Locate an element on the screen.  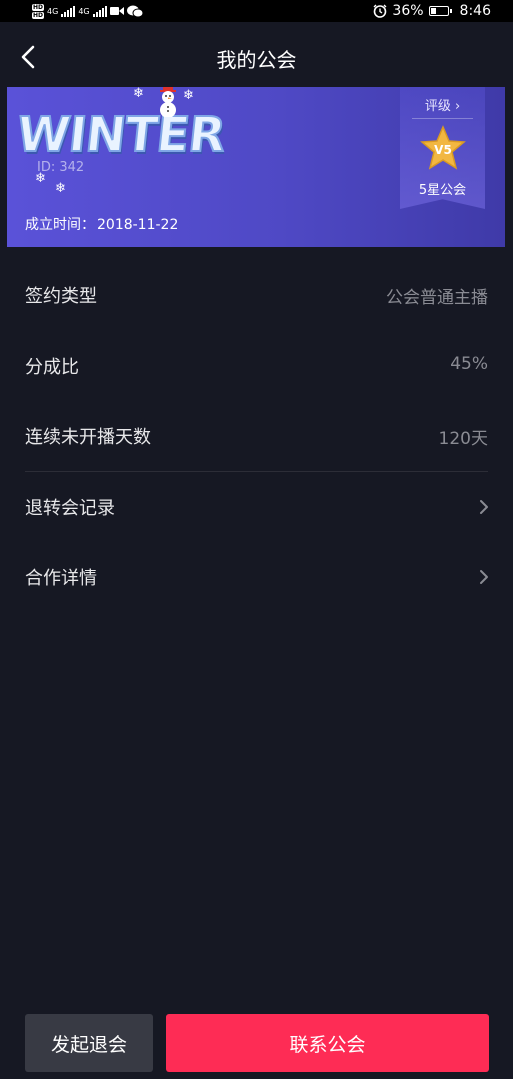
network-type-2: 4G is located at coordinates (84, 11).